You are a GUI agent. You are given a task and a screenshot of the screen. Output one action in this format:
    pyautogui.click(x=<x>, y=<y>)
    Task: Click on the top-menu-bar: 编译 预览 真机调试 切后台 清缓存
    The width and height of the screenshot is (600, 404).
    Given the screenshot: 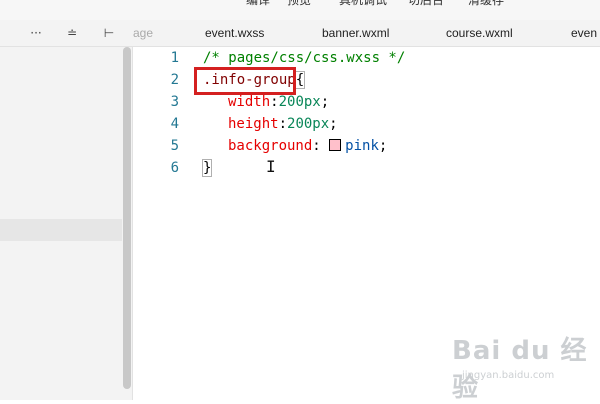 What is the action you would take?
    pyautogui.click(x=300, y=10)
    